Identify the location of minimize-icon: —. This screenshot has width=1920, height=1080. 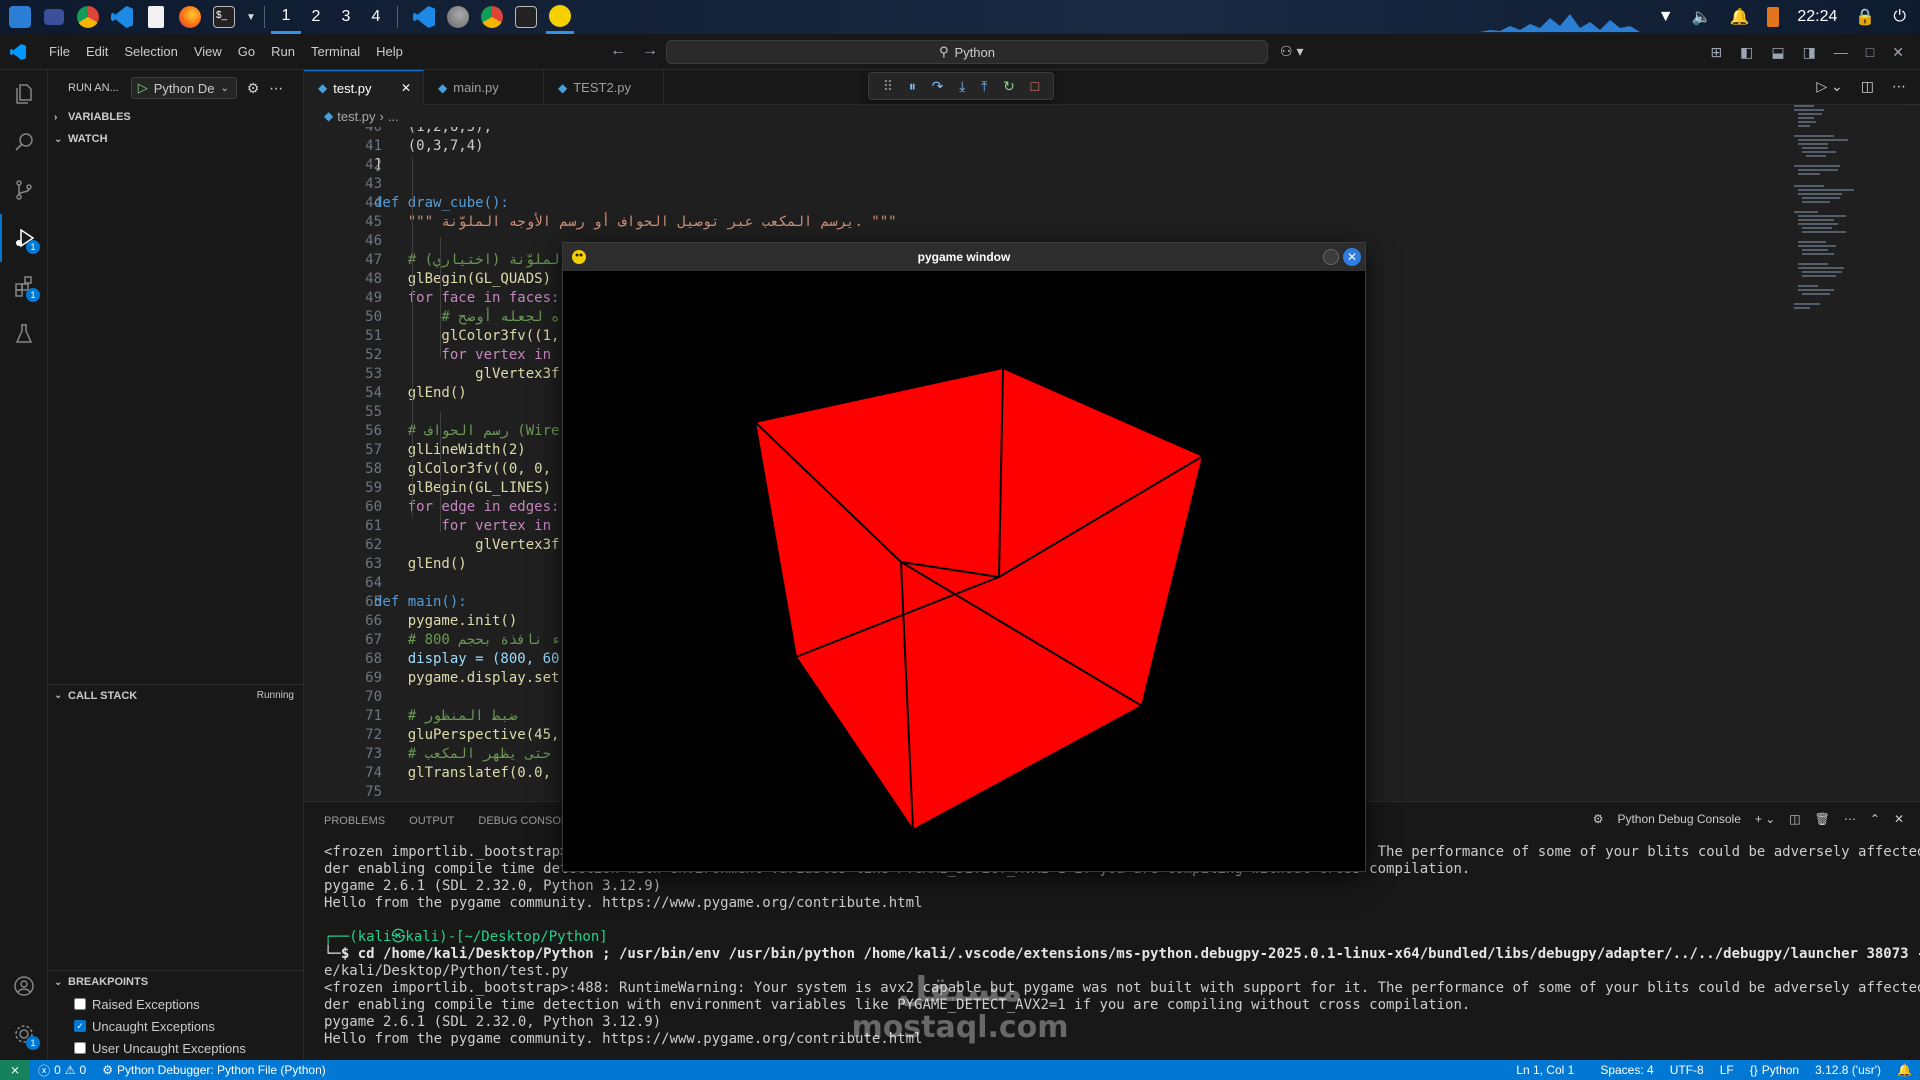
(1841, 52).